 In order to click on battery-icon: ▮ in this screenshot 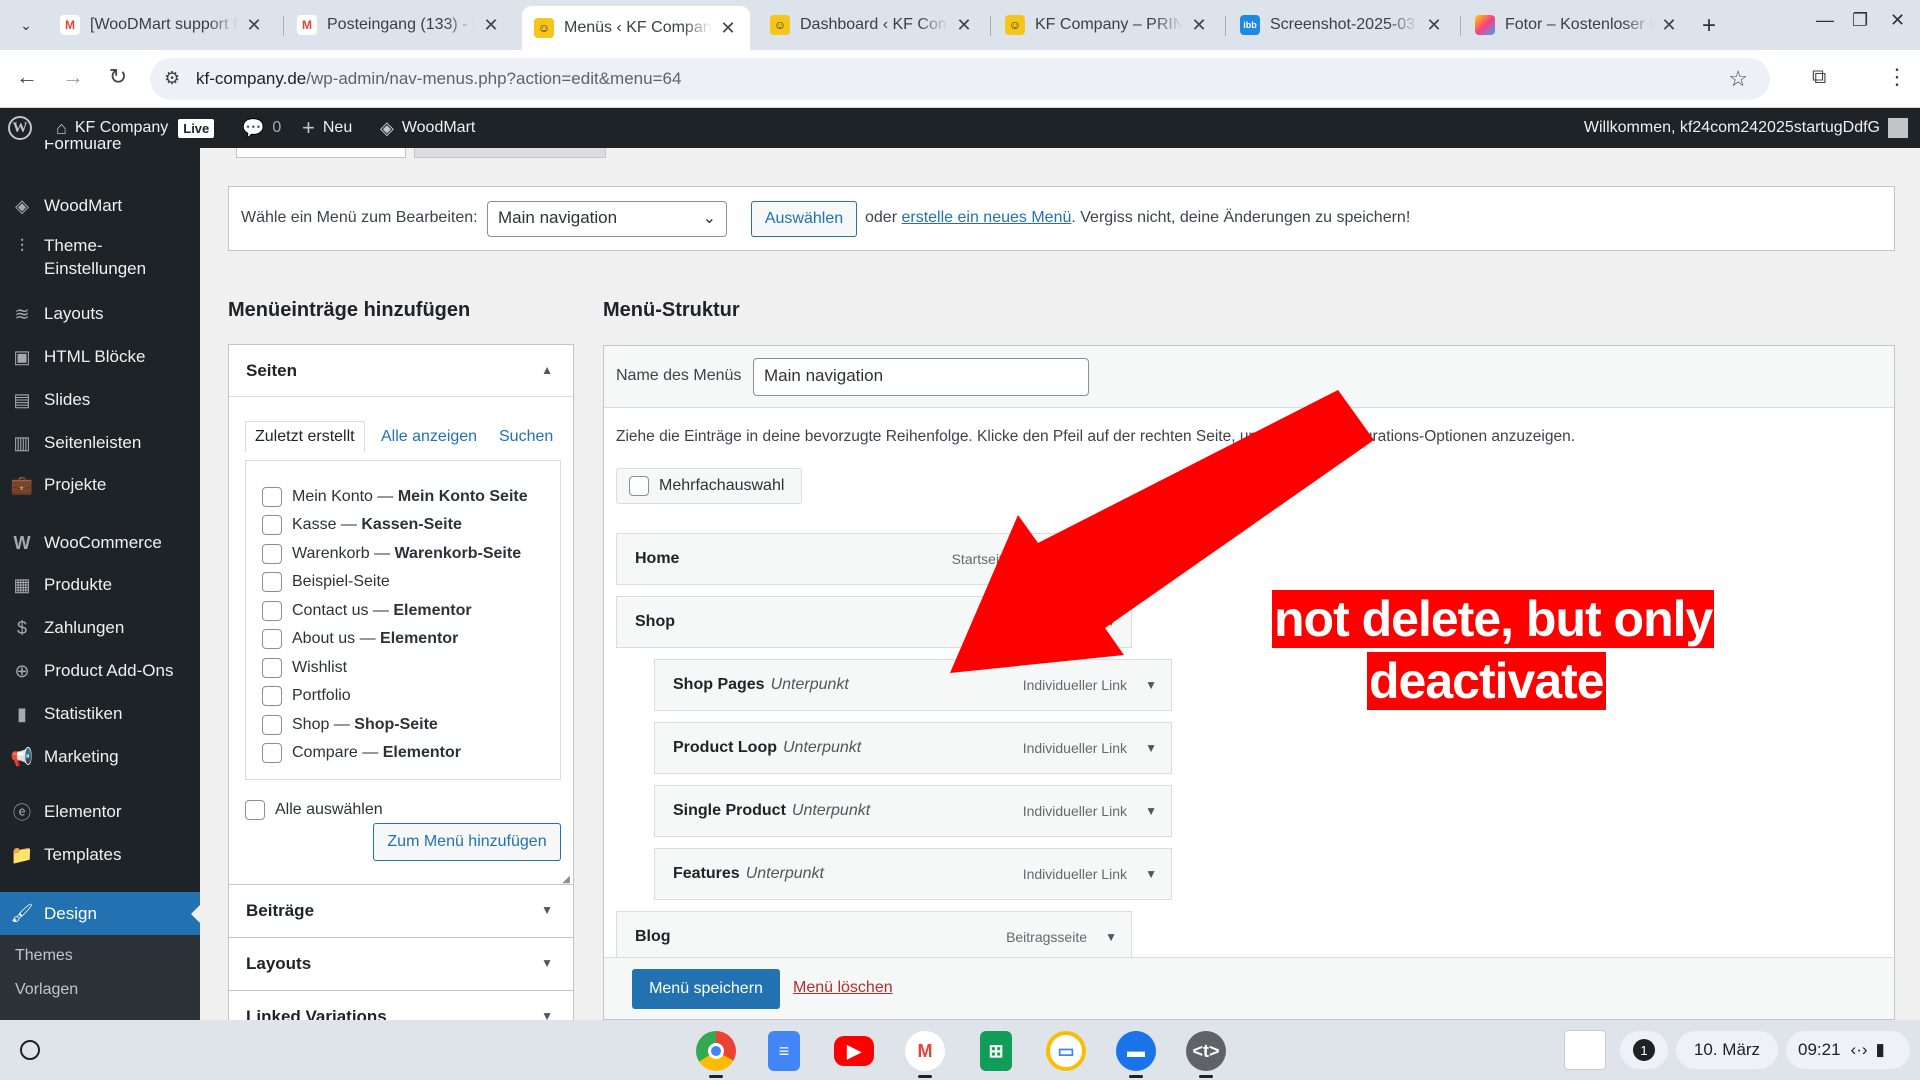, I will do `click(1880, 1049)`.